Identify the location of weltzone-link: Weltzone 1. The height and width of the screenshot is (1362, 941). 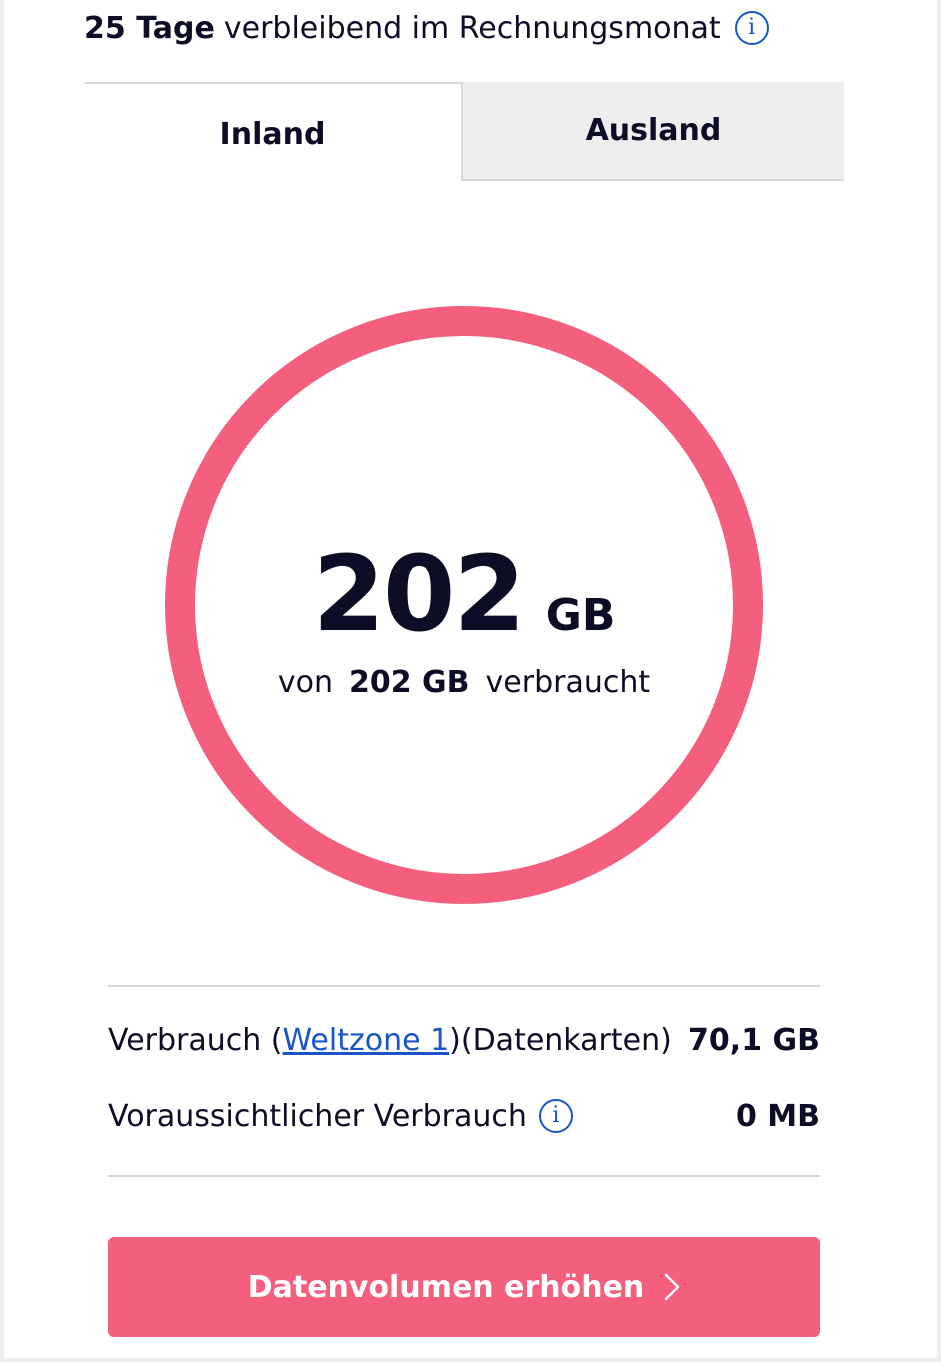
(366, 1040).